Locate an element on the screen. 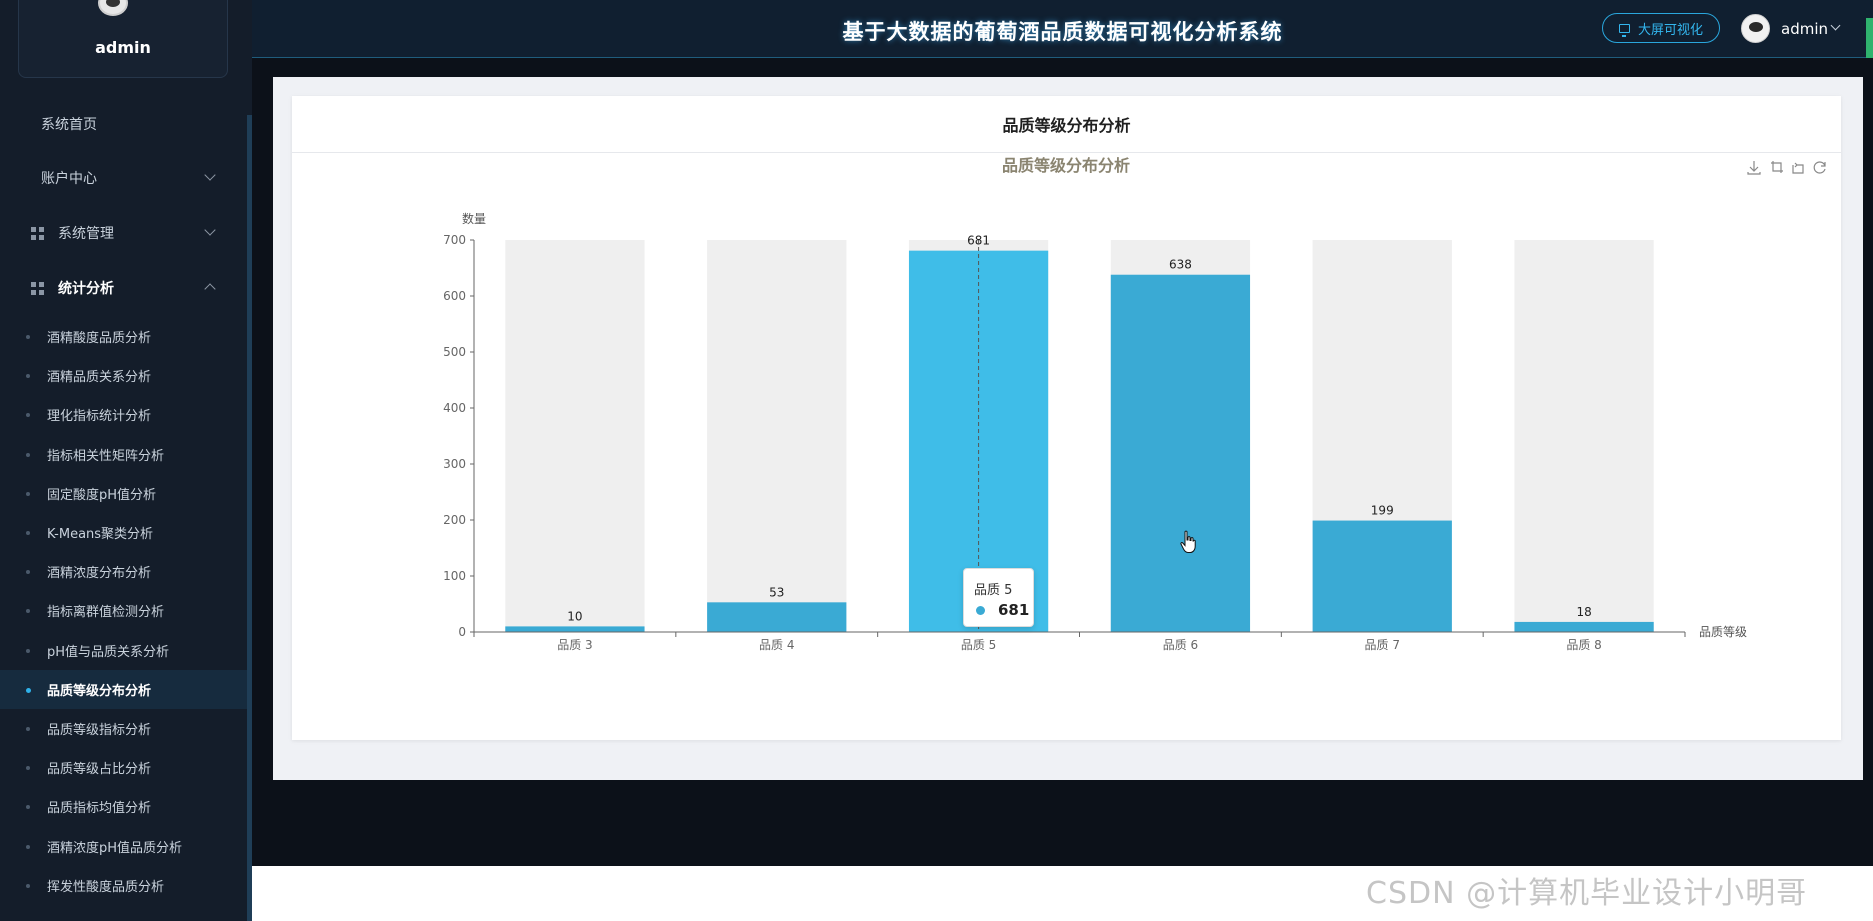 This screenshot has height=921, width=1873. sidebar-sub-item: 品质等级占比分析 is located at coordinates (123, 767).